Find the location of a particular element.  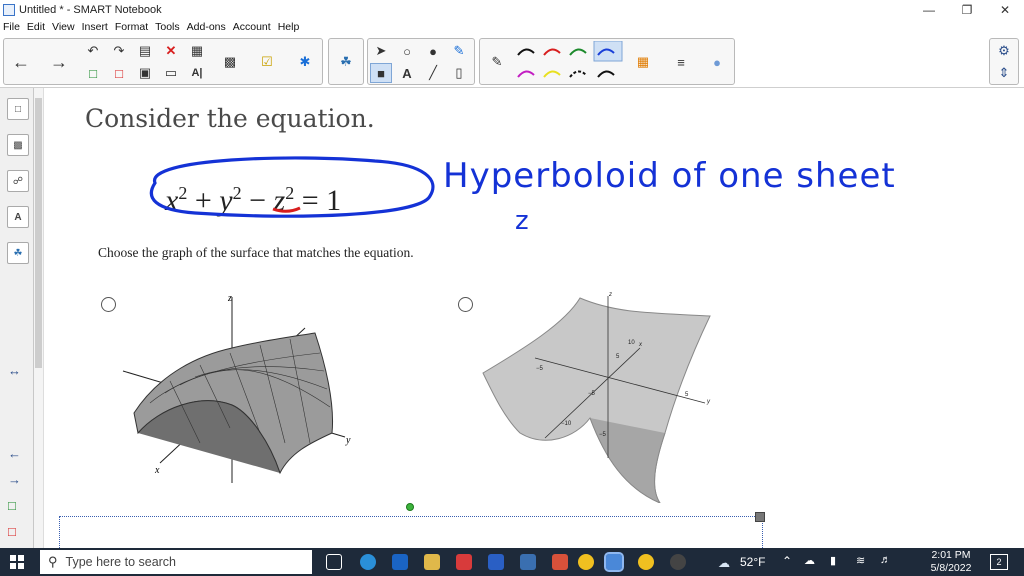

file-explorer-icon is located at coordinates (432, 562).